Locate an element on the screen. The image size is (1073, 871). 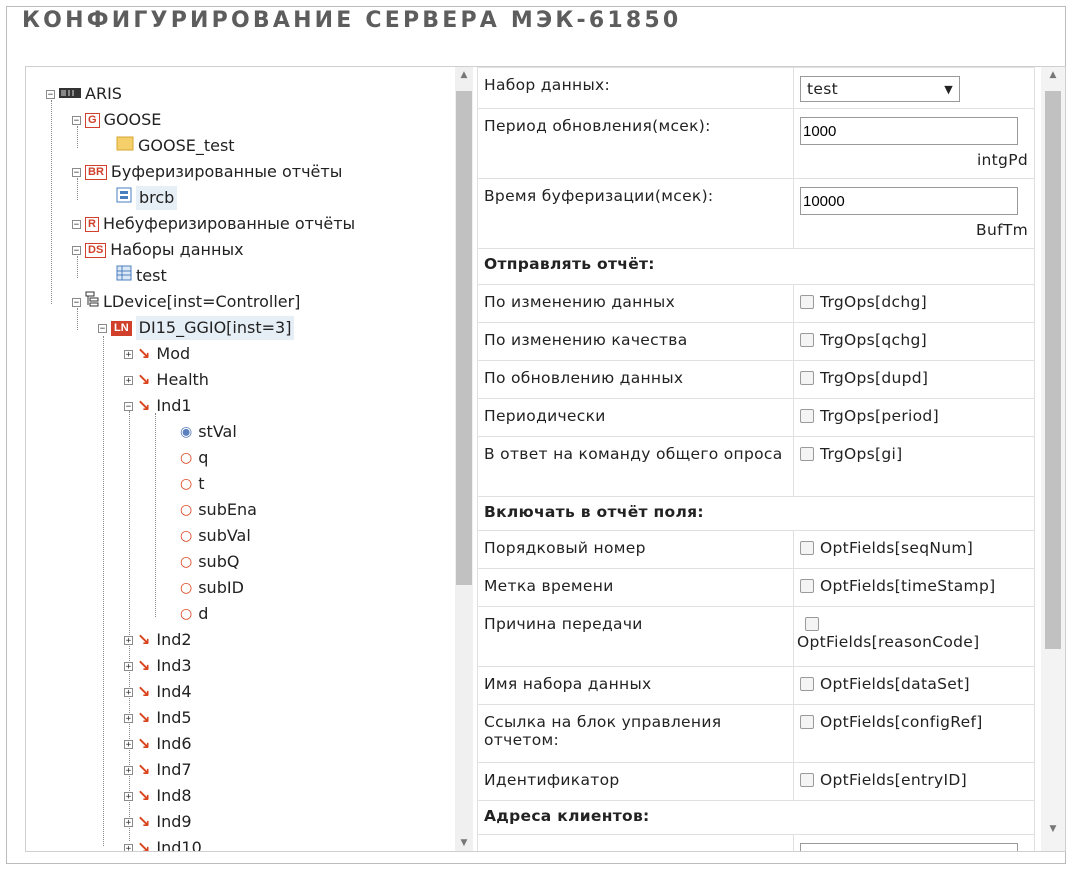
field-option: OptFields[timeStamp] is located at coordinates (914, 587).